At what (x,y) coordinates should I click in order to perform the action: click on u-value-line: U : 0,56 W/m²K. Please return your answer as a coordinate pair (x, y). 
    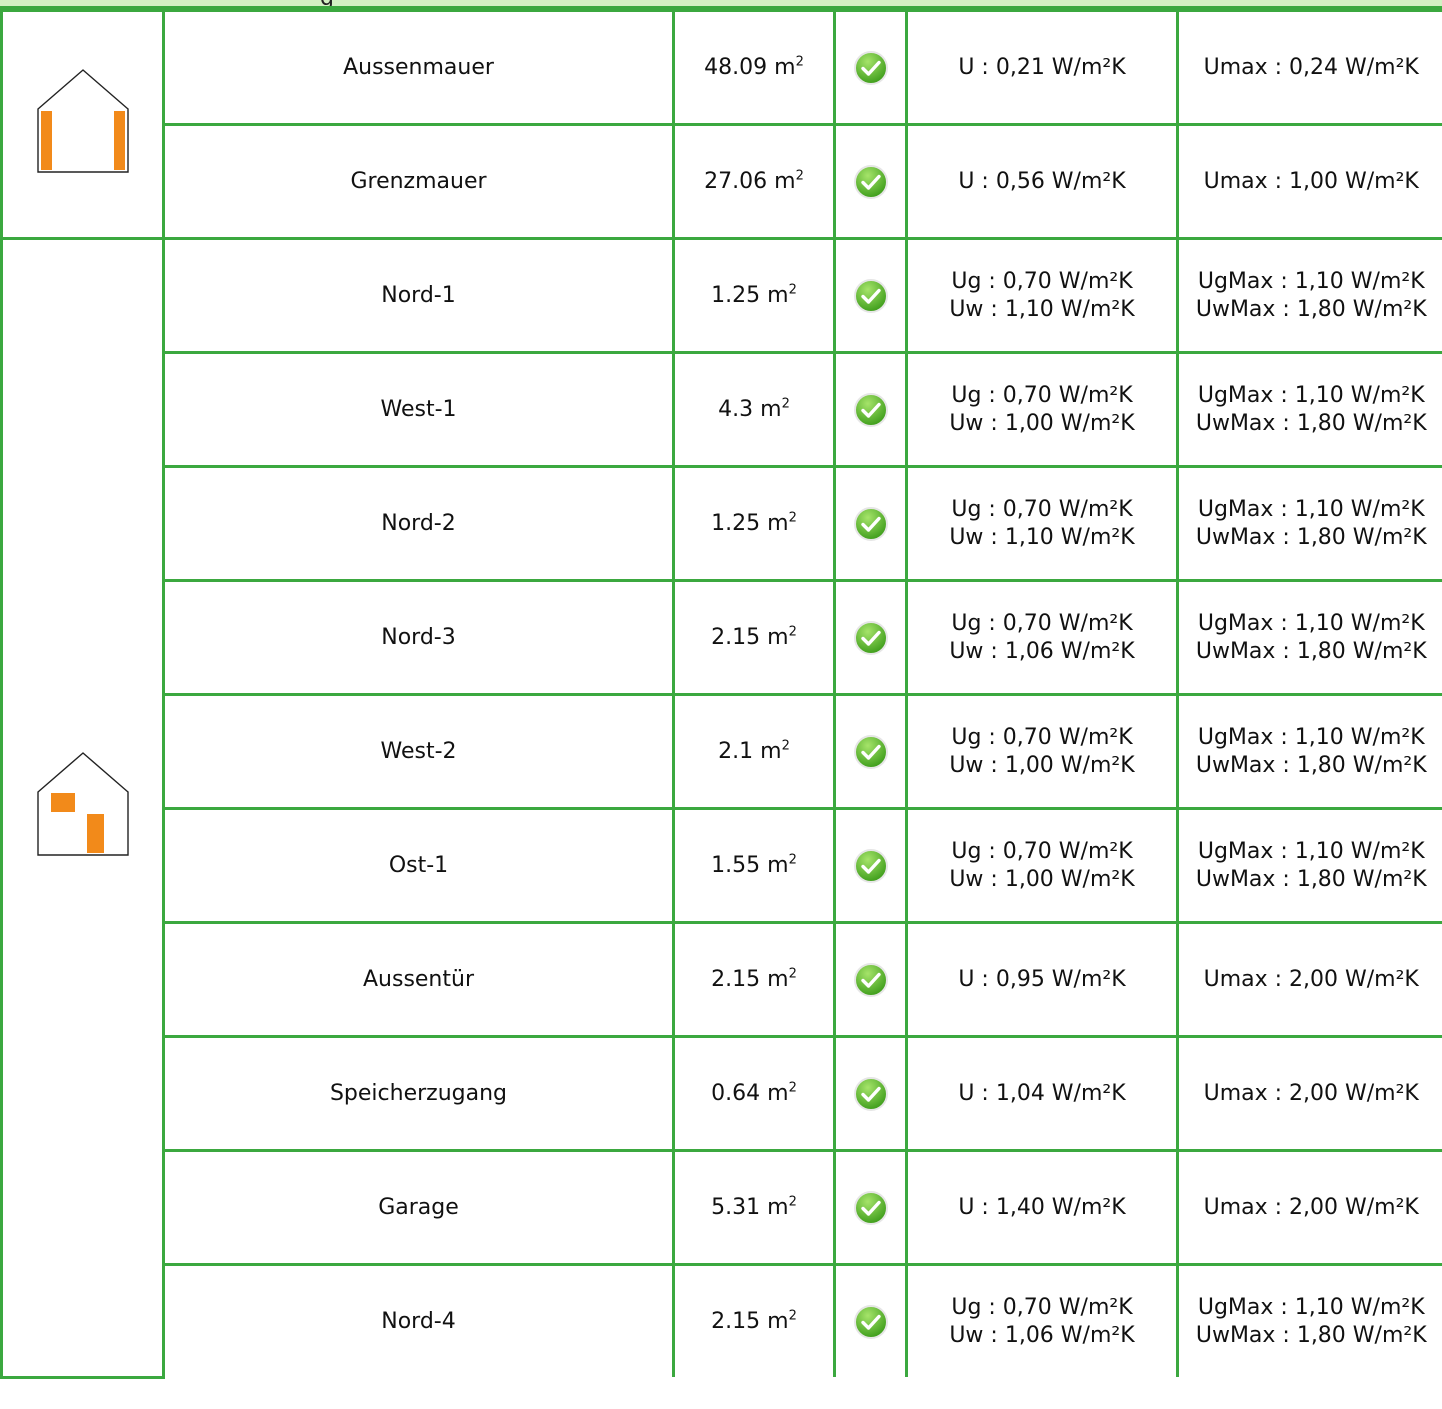
    Looking at the image, I should click on (1042, 181).